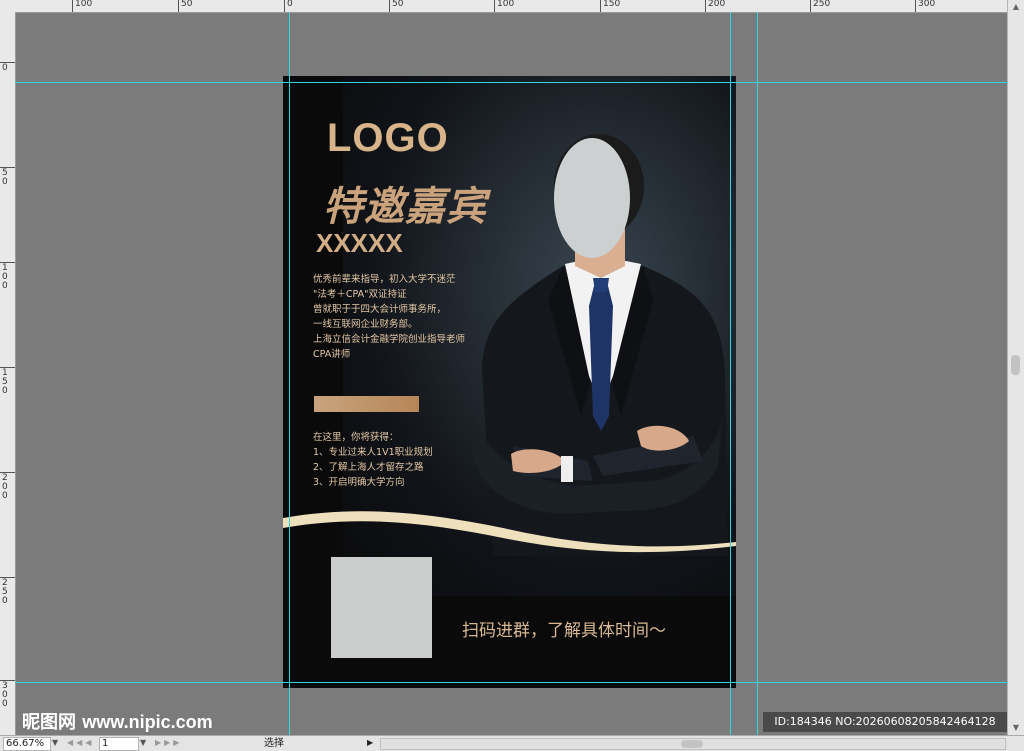 The image size is (1024, 751). What do you see at coordinates (80, 742) in the screenshot?
I see `page-nav-first-prev-icon: ◀◀◀` at bounding box center [80, 742].